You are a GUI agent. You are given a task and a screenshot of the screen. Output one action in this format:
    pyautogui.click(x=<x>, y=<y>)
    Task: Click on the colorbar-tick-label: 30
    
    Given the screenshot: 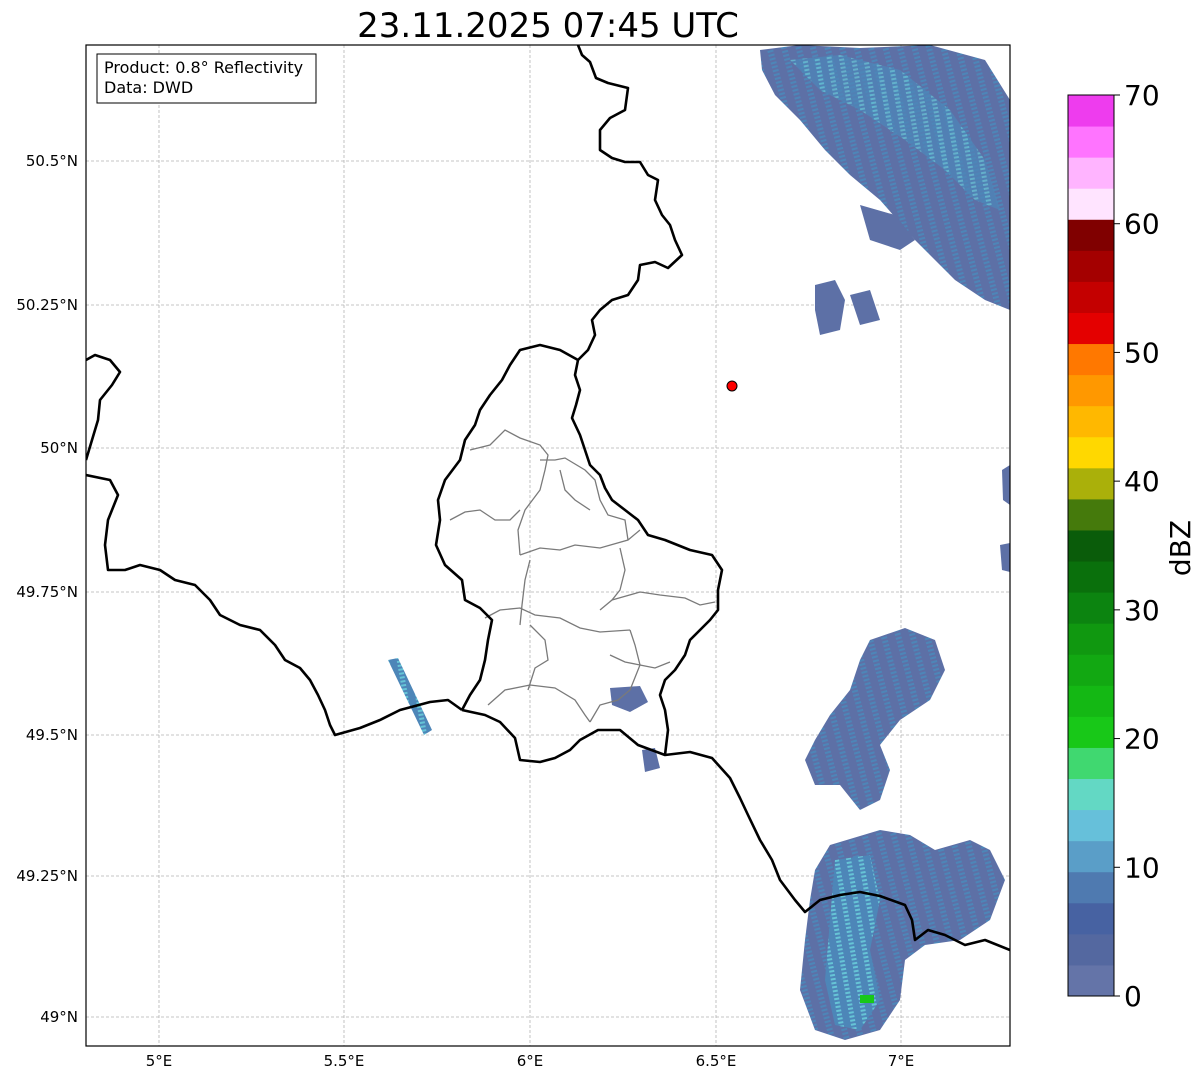 What is the action you would take?
    pyautogui.click(x=1142, y=610)
    